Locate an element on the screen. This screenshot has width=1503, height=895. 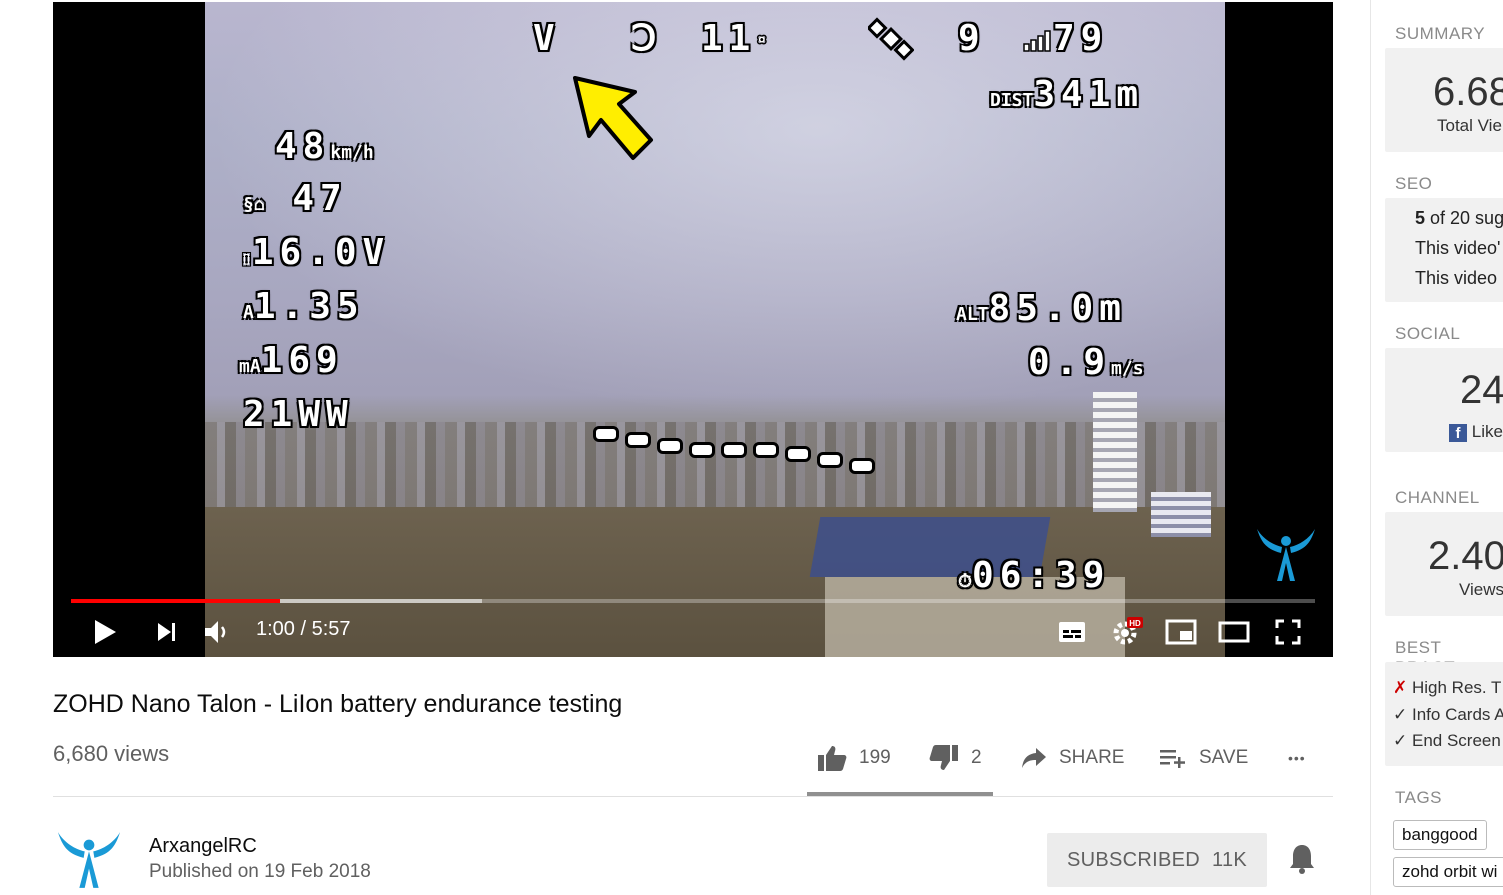
fullscreen-button is located at coordinates (1288, 632).